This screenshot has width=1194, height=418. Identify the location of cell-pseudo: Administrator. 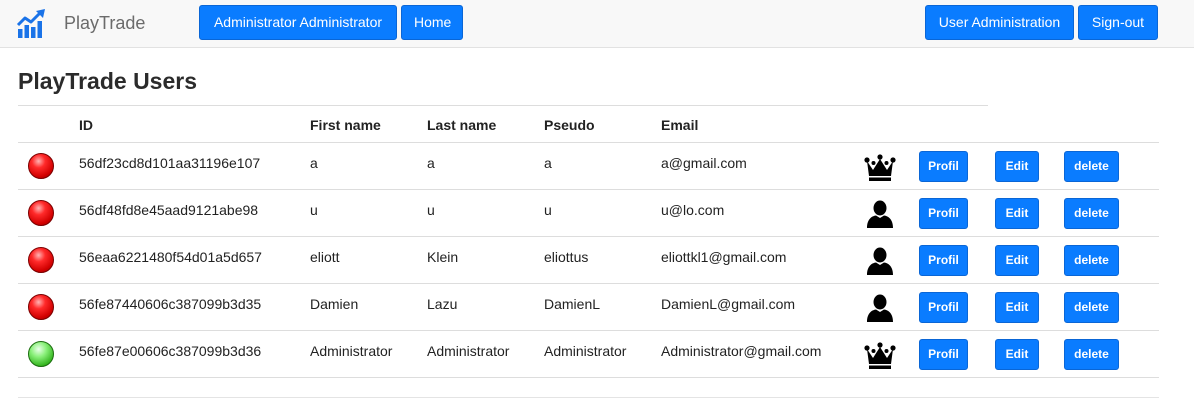
(585, 351).